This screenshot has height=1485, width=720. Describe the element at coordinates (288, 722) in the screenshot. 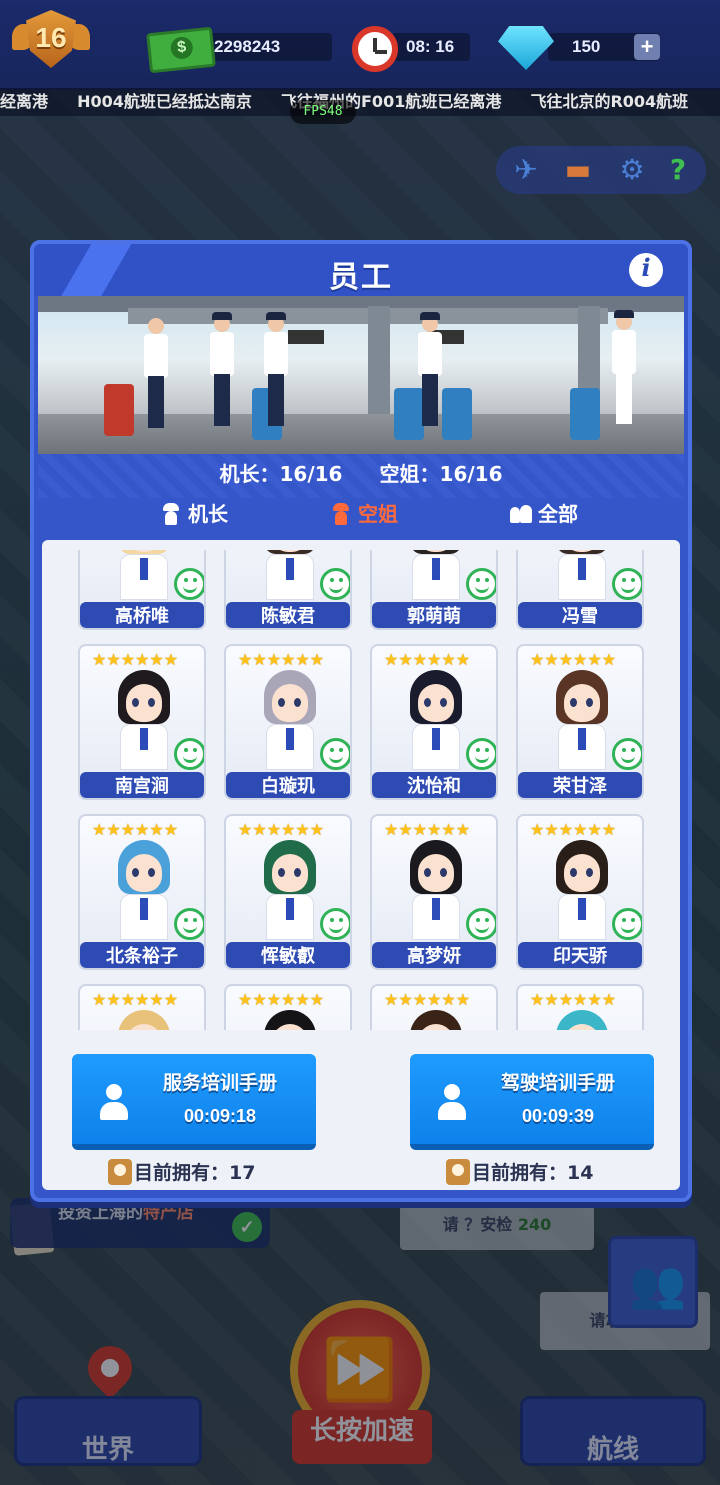

I see `attendant-card: ★★★★★★ 白璇玑` at that location.